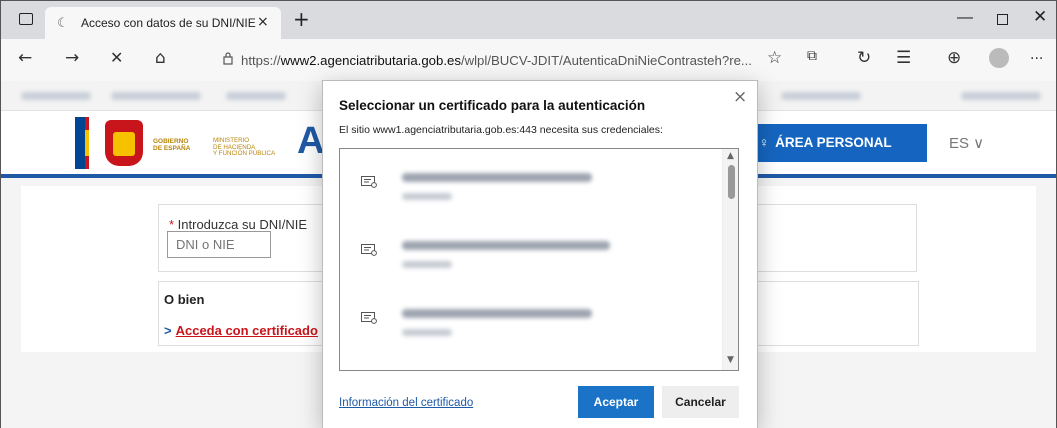 This screenshot has height=428, width=1057. Describe the element at coordinates (1036, 59) in the screenshot. I see `more-options-icon: ···` at that location.